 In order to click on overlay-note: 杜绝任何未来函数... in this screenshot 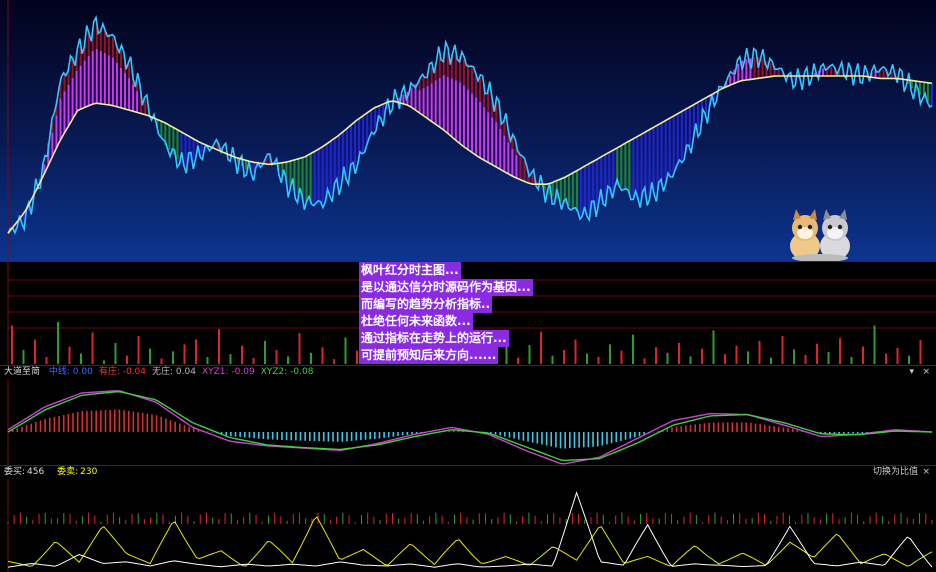, I will do `click(416, 321)`.